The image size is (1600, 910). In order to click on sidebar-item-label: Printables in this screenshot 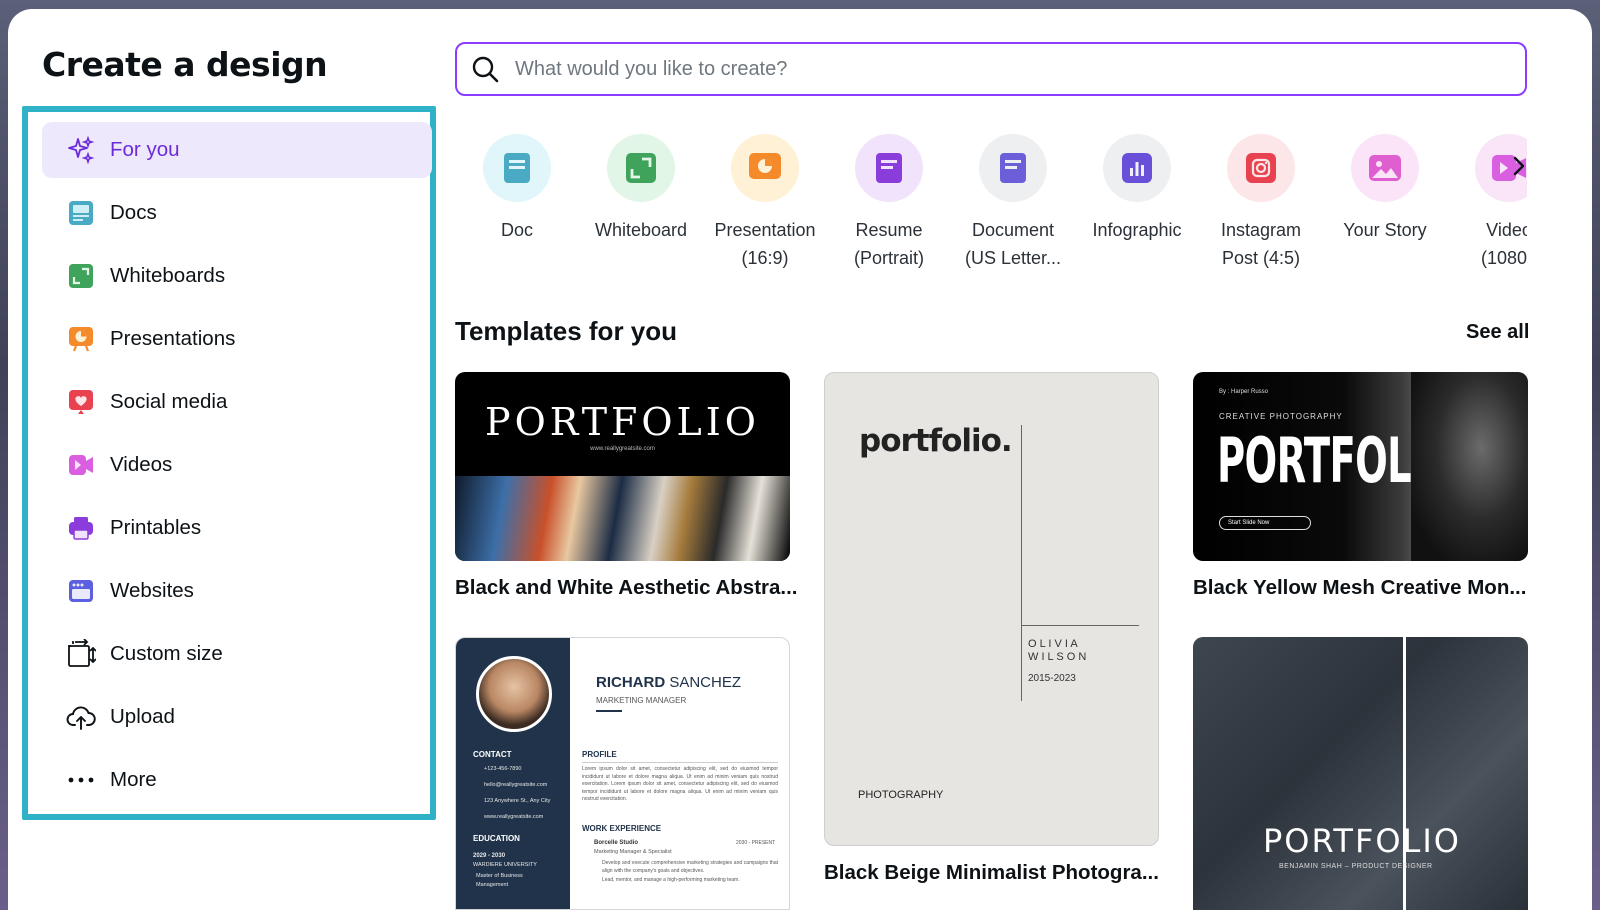, I will do `click(156, 527)`.